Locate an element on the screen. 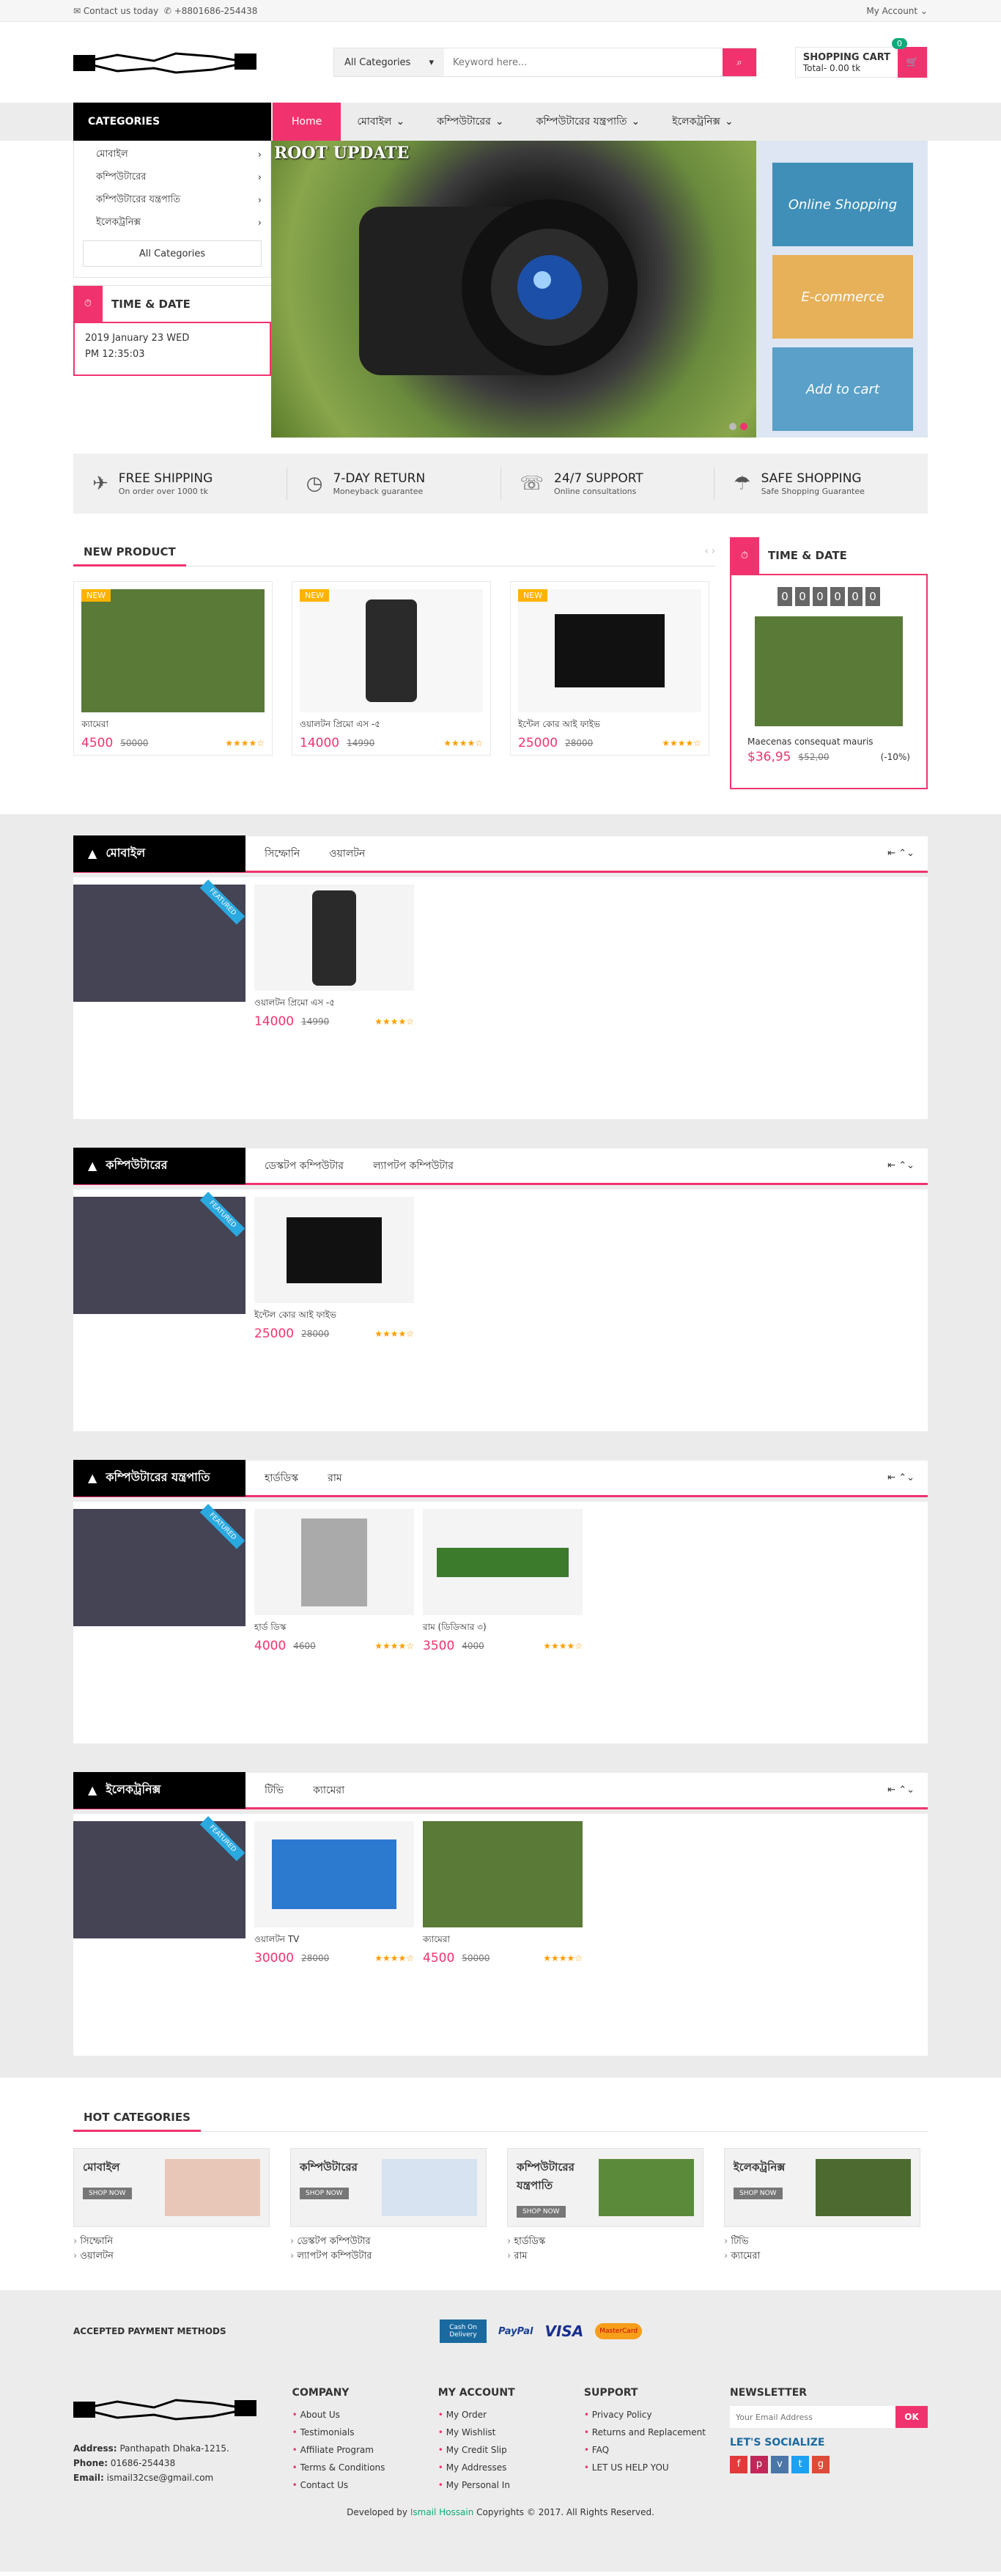  ad-online-shopping: Online Shopping is located at coordinates (842, 204).